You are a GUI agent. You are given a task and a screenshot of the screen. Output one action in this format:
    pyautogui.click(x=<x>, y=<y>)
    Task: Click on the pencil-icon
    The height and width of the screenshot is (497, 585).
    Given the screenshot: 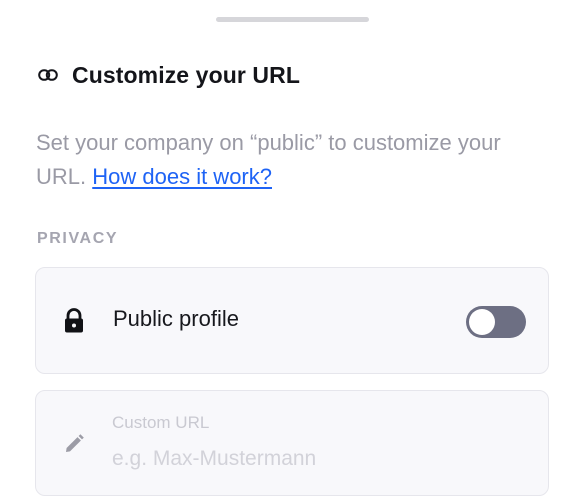 What is the action you would take?
    pyautogui.click(x=74, y=444)
    